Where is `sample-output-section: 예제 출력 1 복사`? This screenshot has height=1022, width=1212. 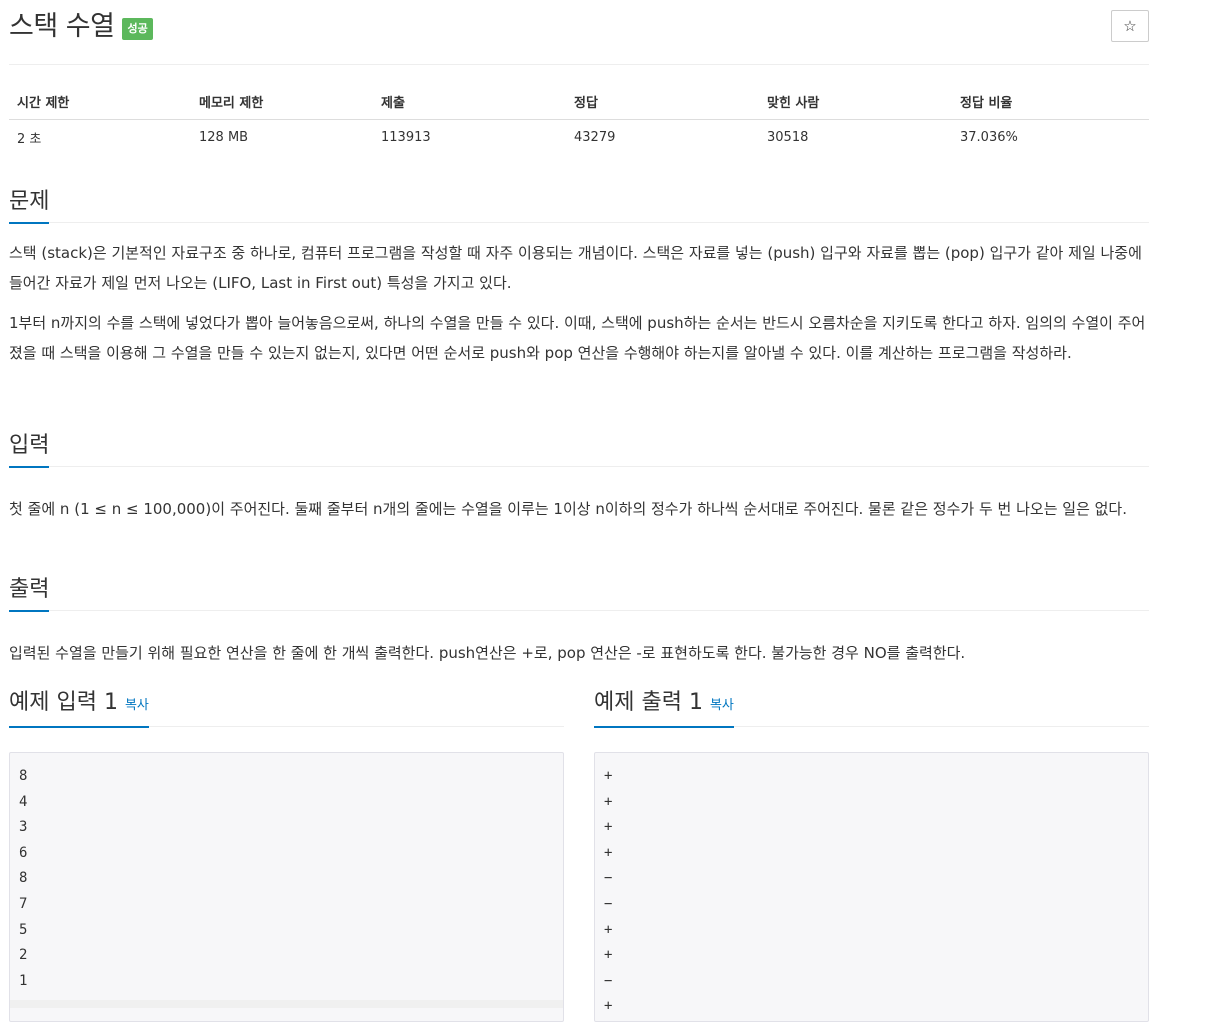
sample-output-section: 예제 출력 1 복사 is located at coordinates (871, 709).